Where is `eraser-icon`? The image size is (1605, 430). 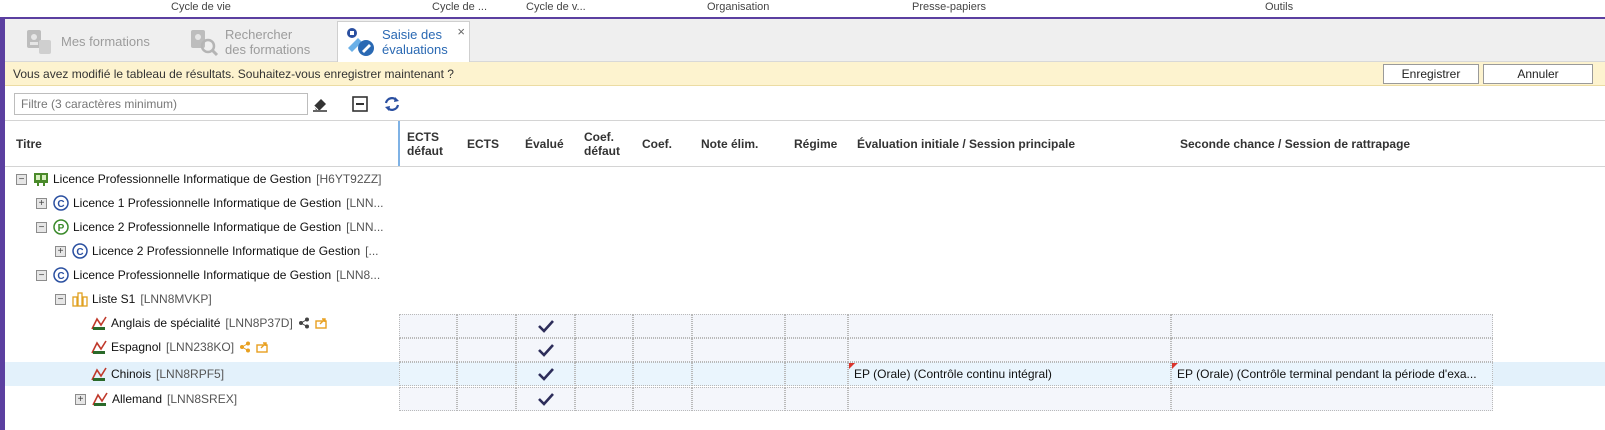
eraser-icon is located at coordinates (320, 104).